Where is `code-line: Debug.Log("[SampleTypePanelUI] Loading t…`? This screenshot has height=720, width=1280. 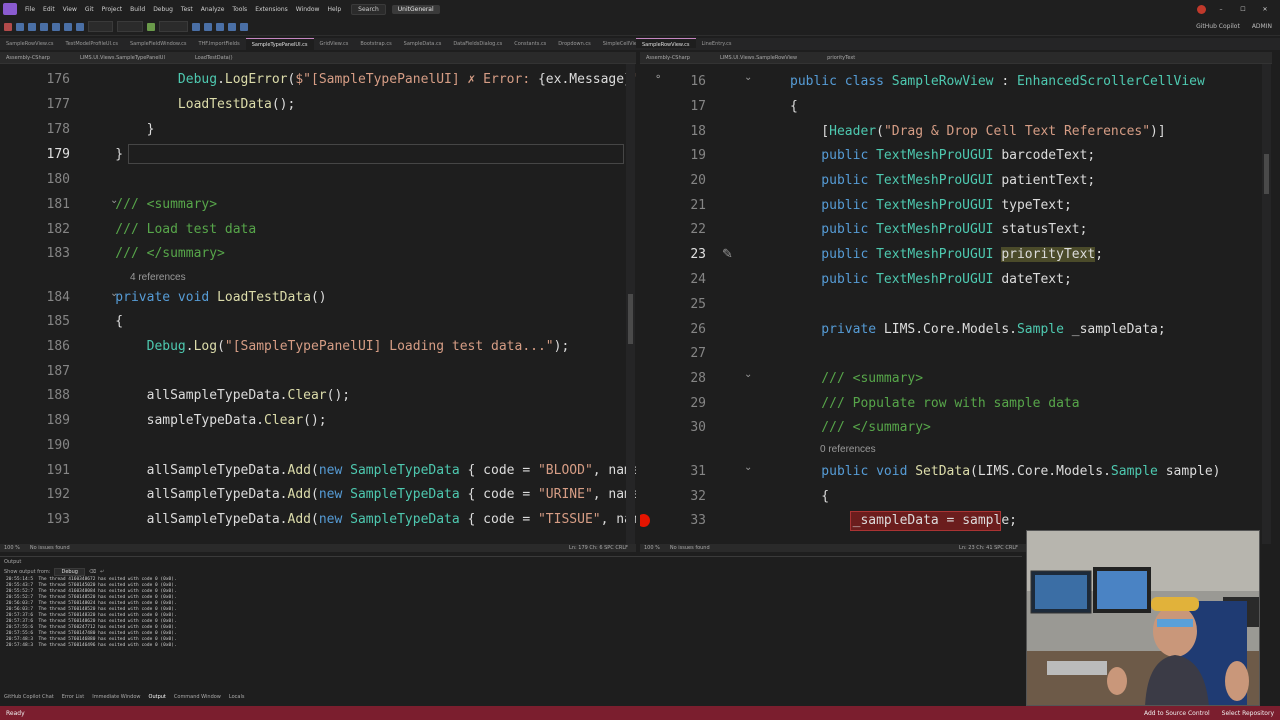
code-line: Debug.Log("[SampleTypePanelUI] Loading t… is located at coordinates (327, 347).